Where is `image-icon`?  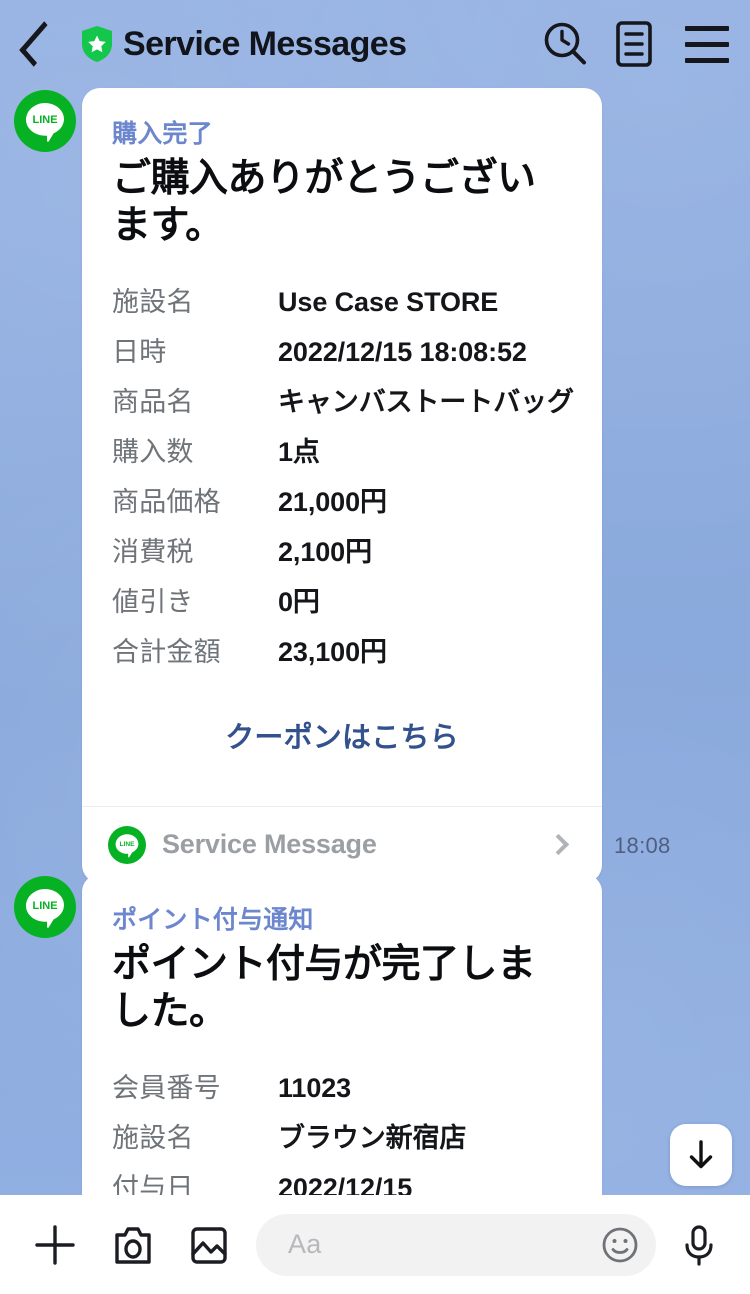
image-icon is located at coordinates (209, 1245).